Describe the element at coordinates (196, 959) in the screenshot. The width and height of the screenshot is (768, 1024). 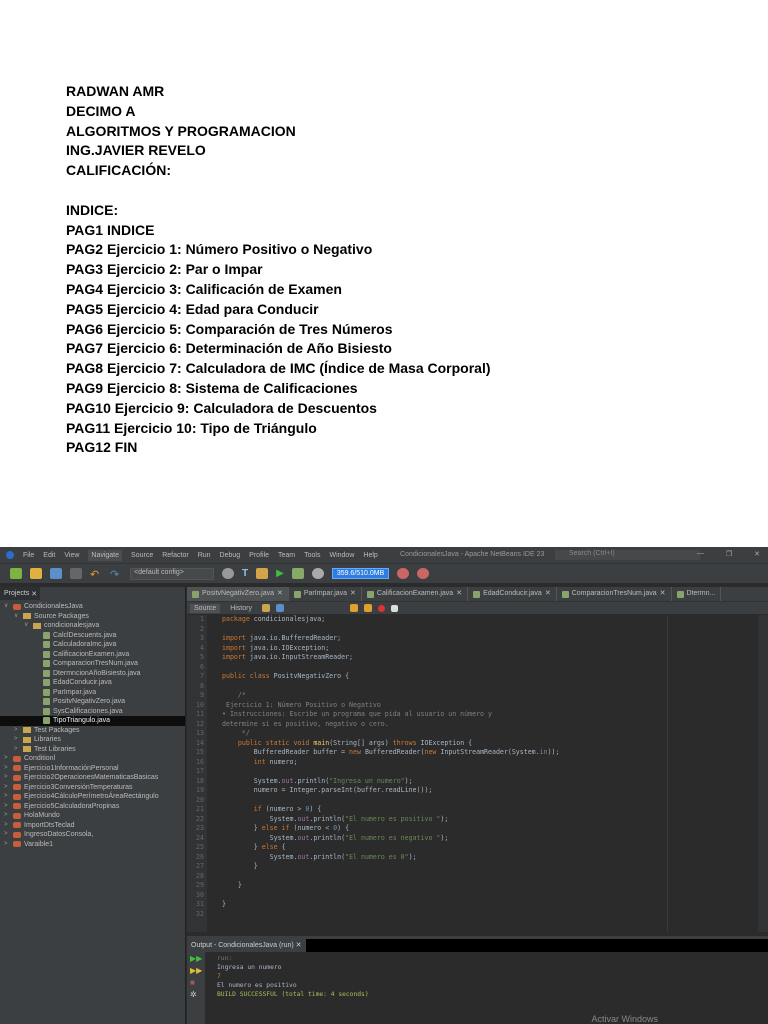
I see `rerun-icon: ▶▶` at that location.